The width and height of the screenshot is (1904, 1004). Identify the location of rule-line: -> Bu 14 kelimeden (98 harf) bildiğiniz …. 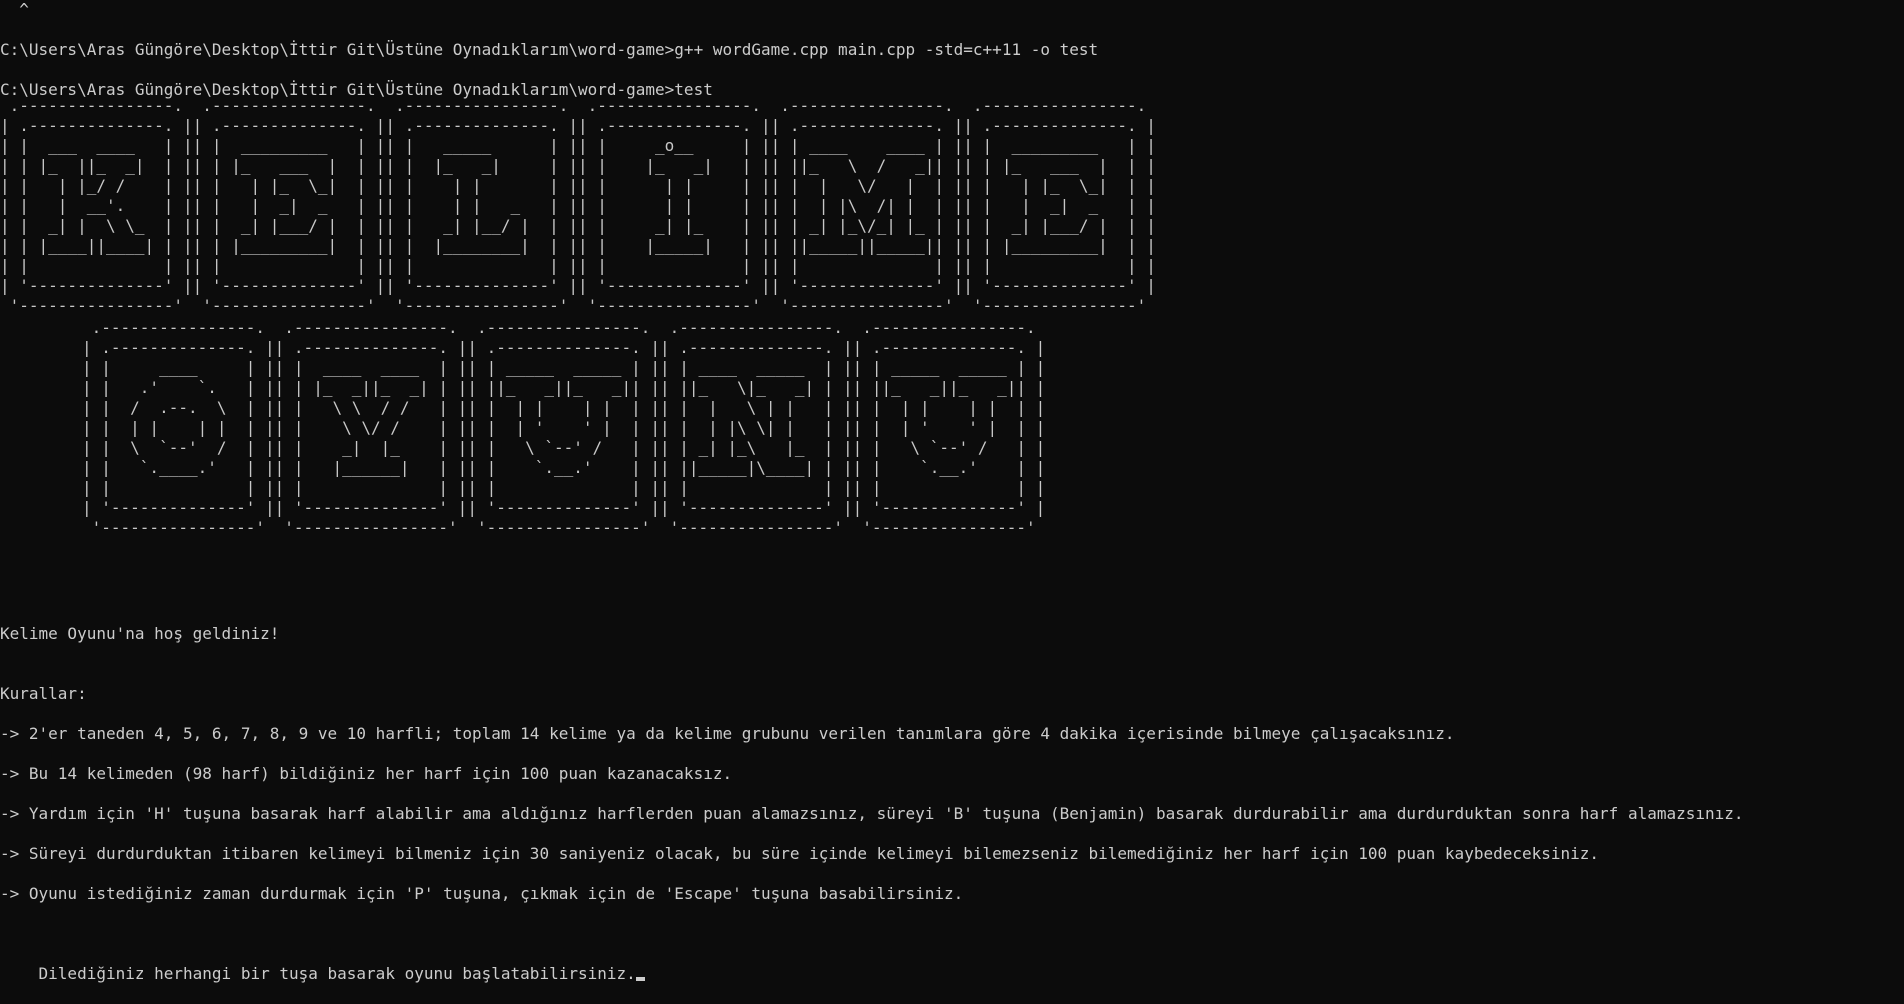
(366, 773).